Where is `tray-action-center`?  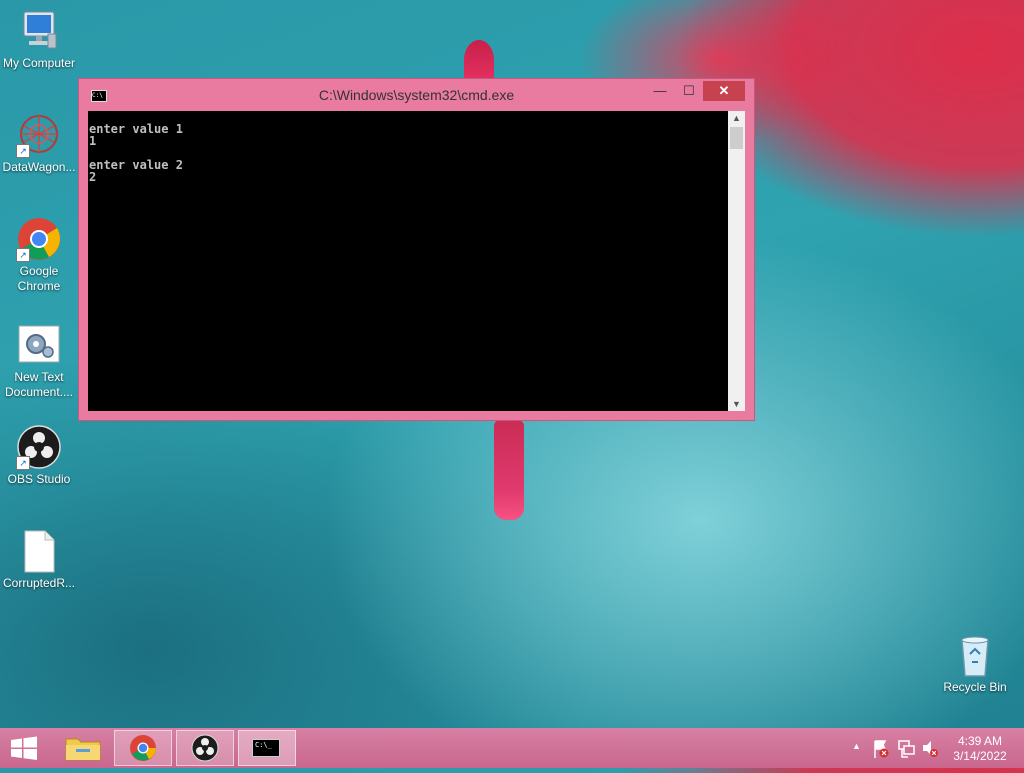 tray-action-center is located at coordinates (881, 748).